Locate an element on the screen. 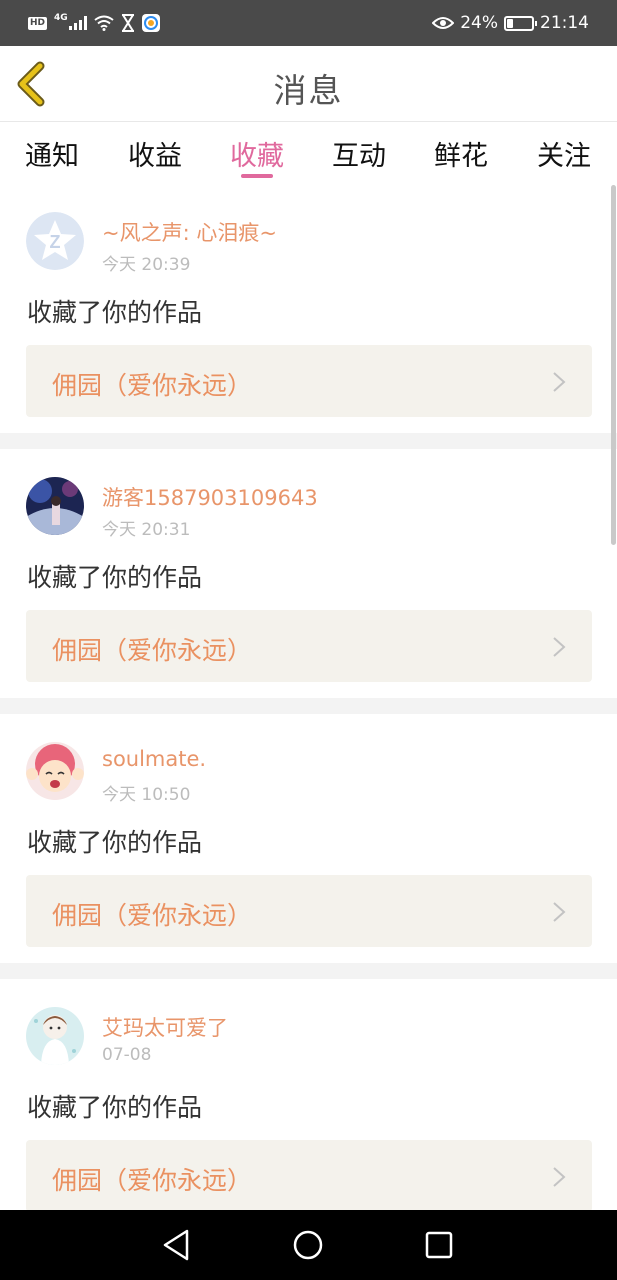 Image resolution: width=617 pixels, height=1280 pixels. avatar: Z is located at coordinates (55, 241).